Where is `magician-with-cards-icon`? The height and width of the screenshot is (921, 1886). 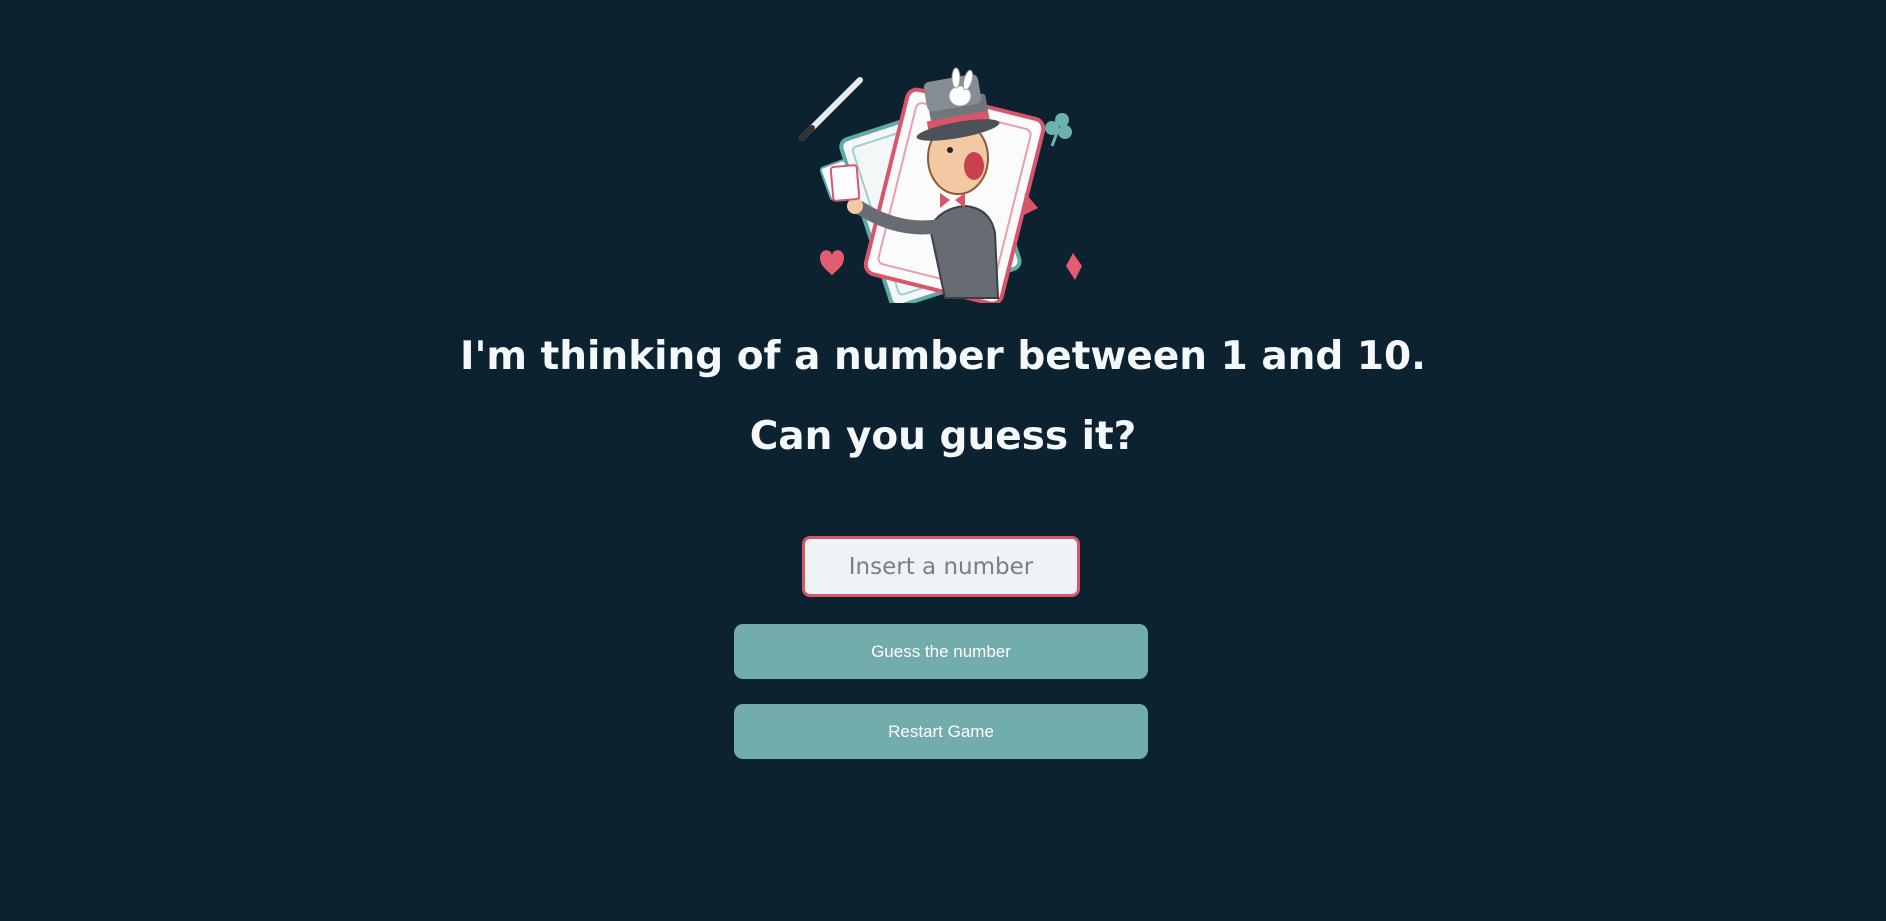
magician-with-cards-icon is located at coordinates (940, 185).